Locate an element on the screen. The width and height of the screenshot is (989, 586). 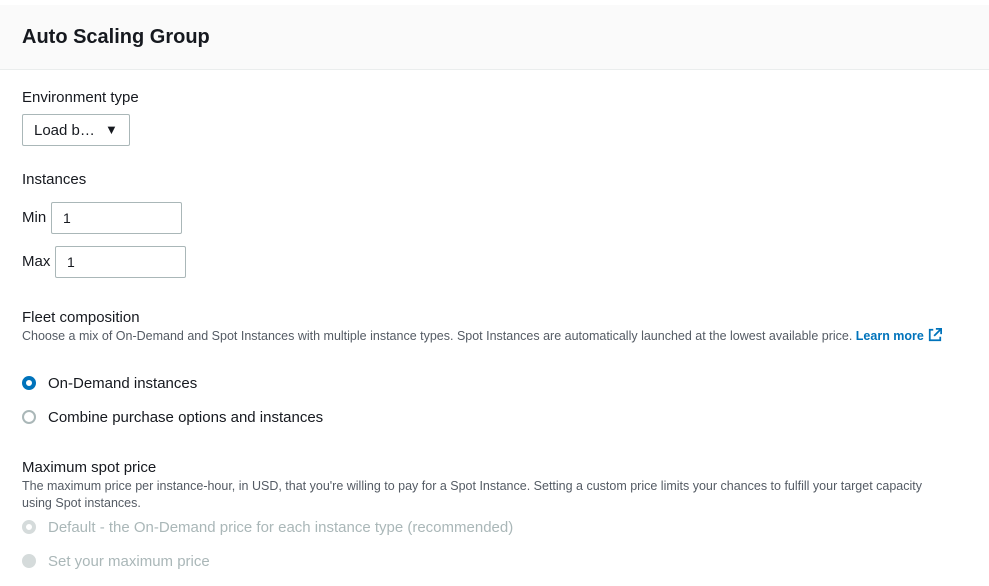
on-demand-label: On-Demand instances is located at coordinates (123, 383).